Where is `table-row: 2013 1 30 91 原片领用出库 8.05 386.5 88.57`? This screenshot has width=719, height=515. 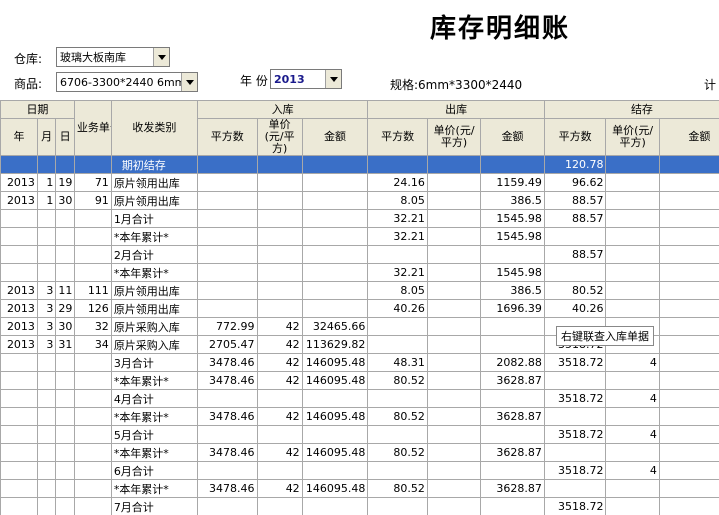 table-row: 2013 1 30 91 原片领用出库 8.05 386.5 88.57 is located at coordinates (359, 200).